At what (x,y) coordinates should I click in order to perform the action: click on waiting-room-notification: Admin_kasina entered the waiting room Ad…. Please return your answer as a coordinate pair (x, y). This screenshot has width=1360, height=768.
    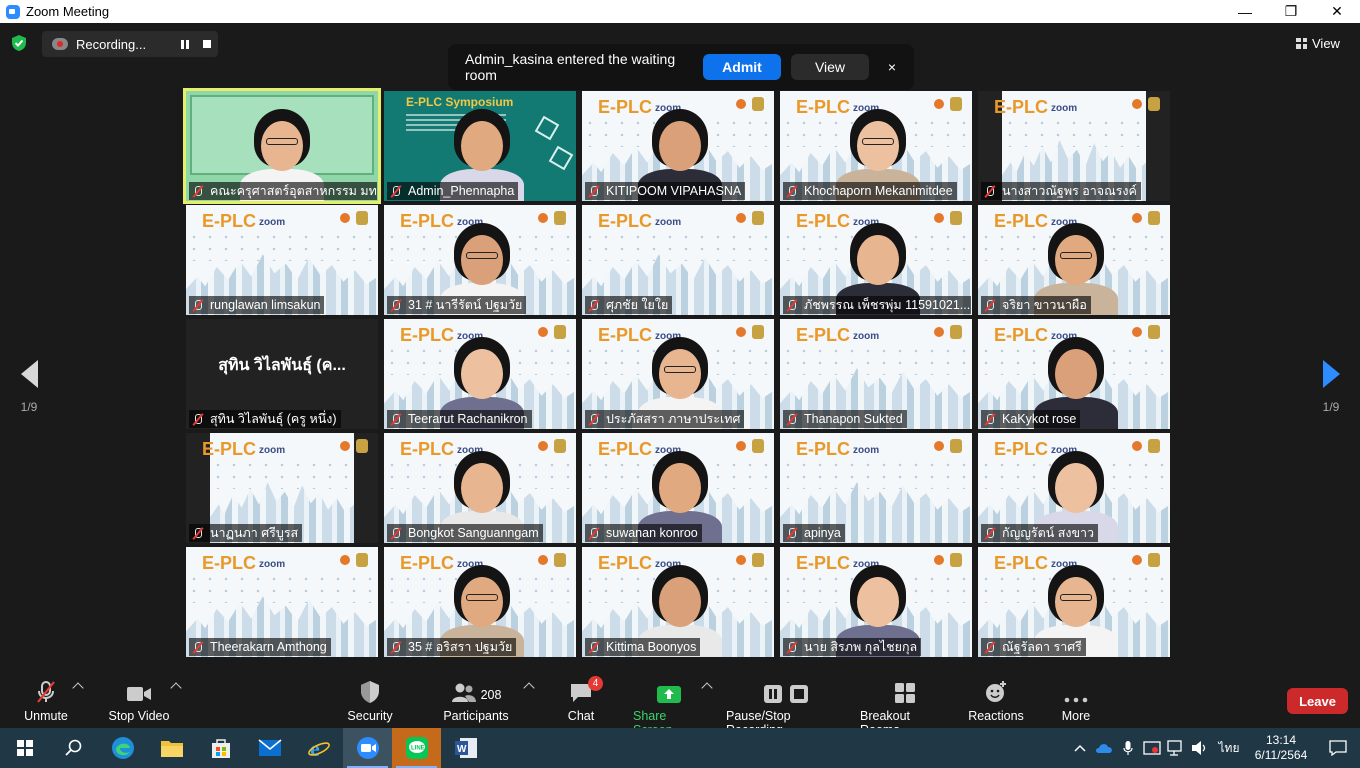
    Looking at the image, I should click on (681, 67).